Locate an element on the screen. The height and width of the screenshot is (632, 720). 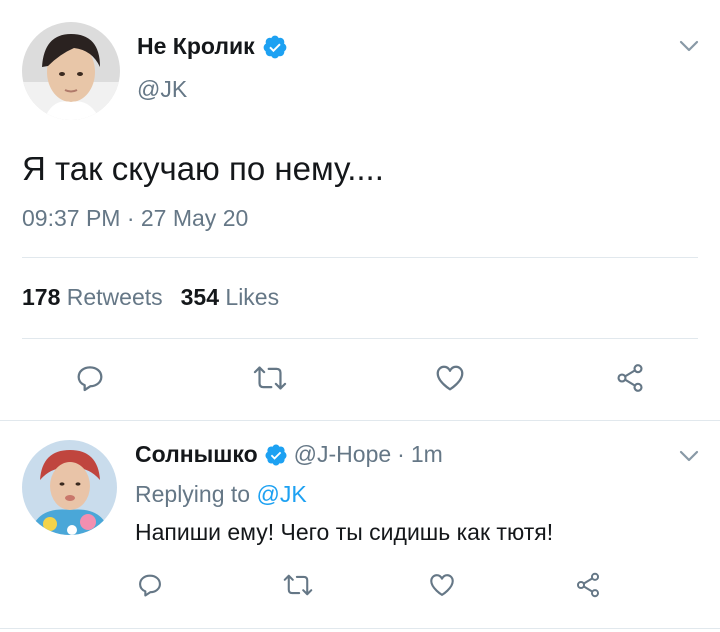
tweet-timestamp: 09:37 PM · 27 May 20 is located at coordinates (135, 218).